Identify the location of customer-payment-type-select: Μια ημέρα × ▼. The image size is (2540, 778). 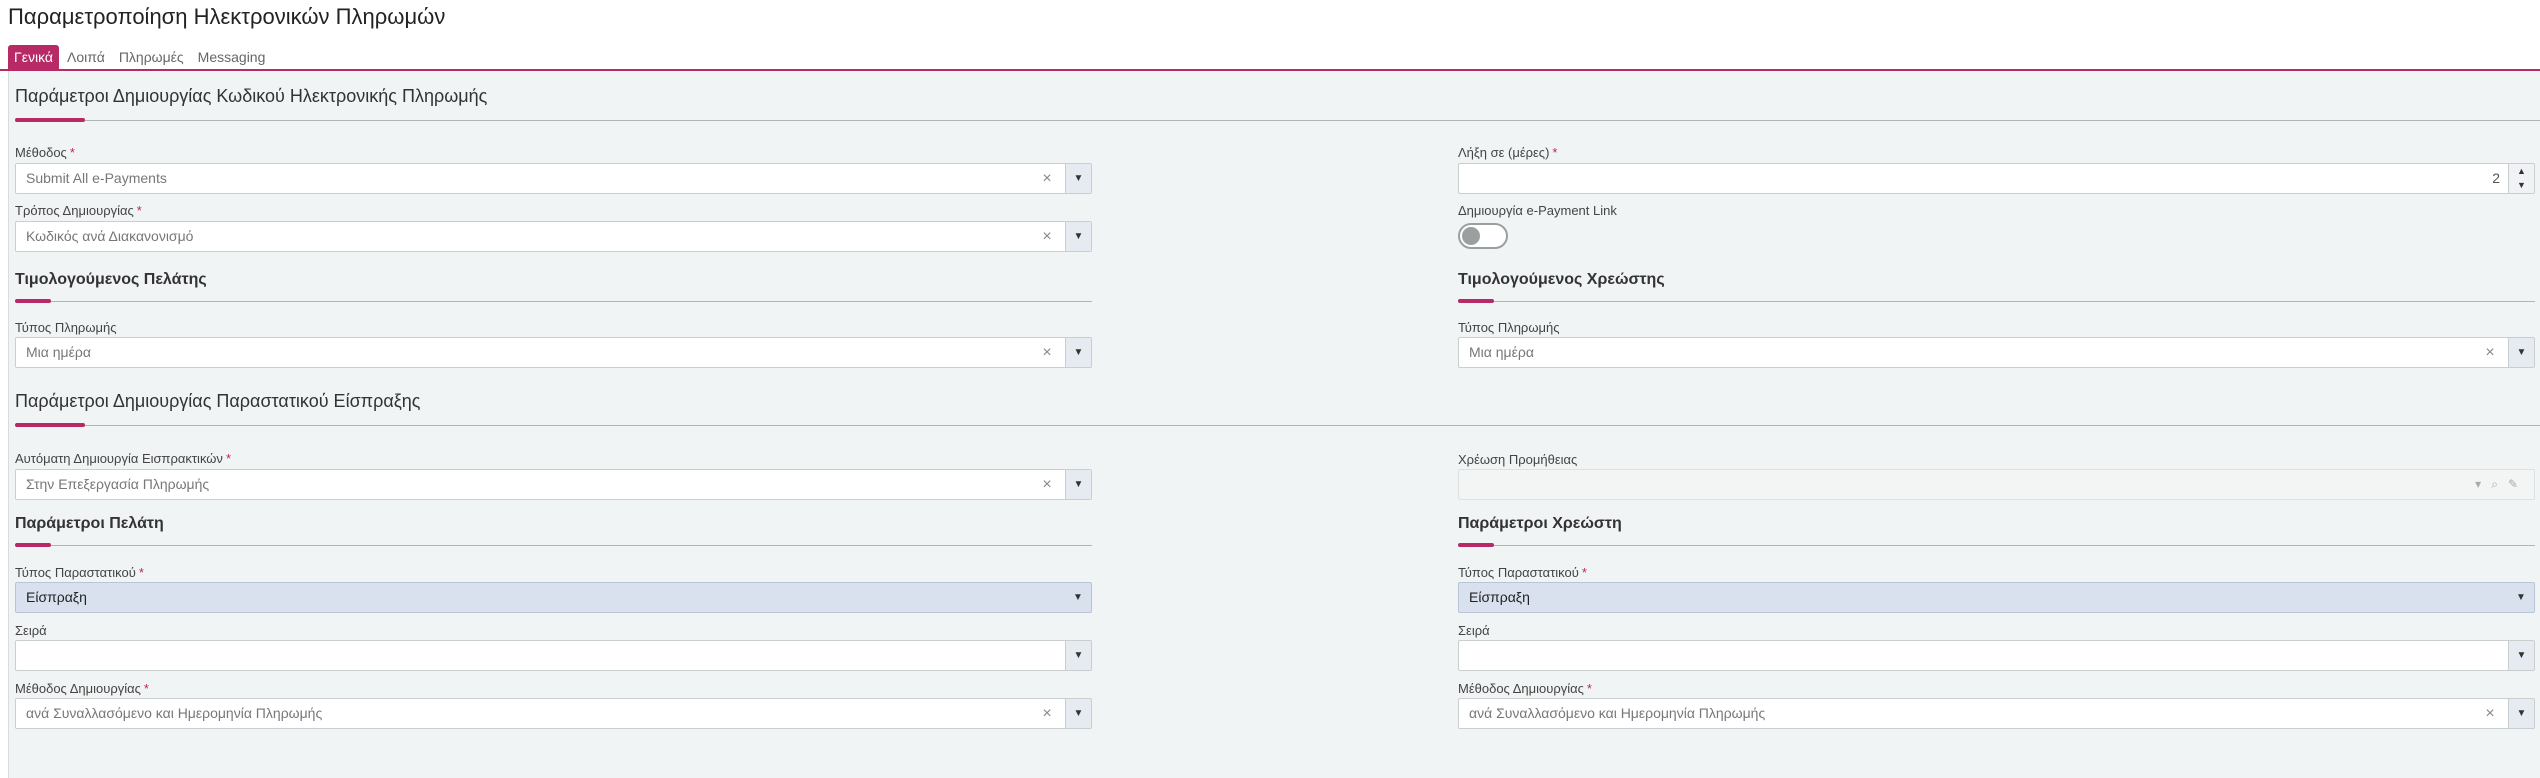
(553, 352).